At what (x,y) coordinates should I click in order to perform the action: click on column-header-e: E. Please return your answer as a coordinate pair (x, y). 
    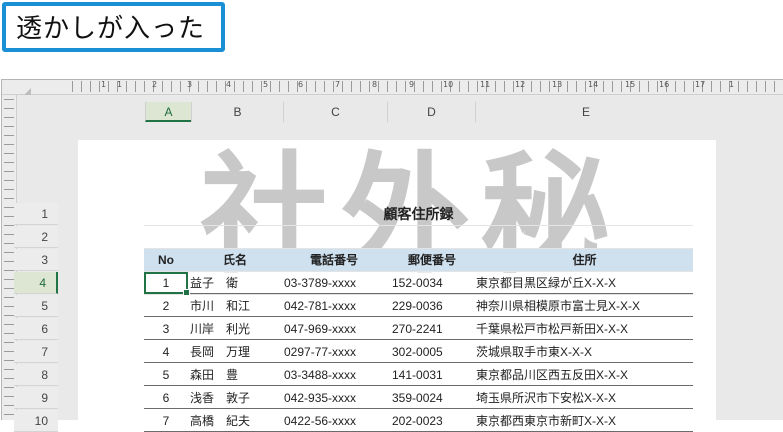
    Looking at the image, I should click on (585, 112).